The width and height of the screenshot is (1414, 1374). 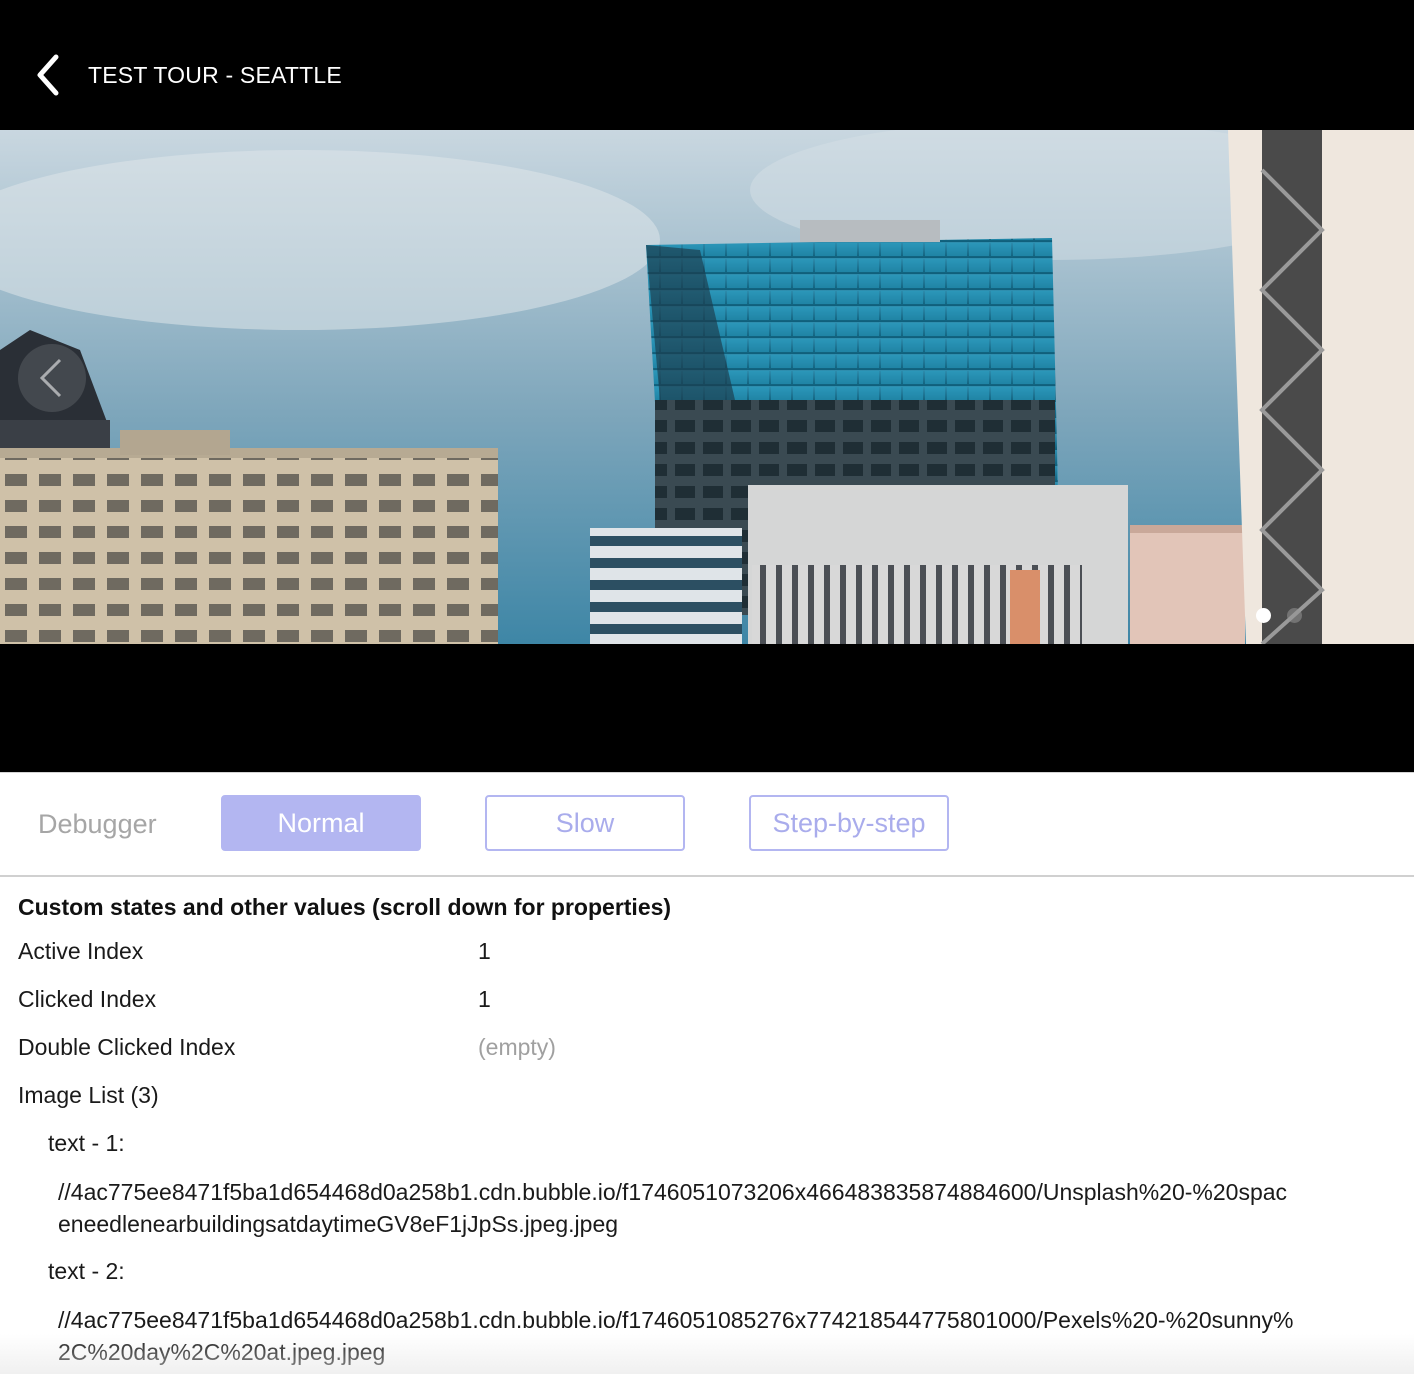 What do you see at coordinates (707, 824) in the screenshot?
I see `debugger-toolbar: Debugger Normal Slow Step-by-step` at bounding box center [707, 824].